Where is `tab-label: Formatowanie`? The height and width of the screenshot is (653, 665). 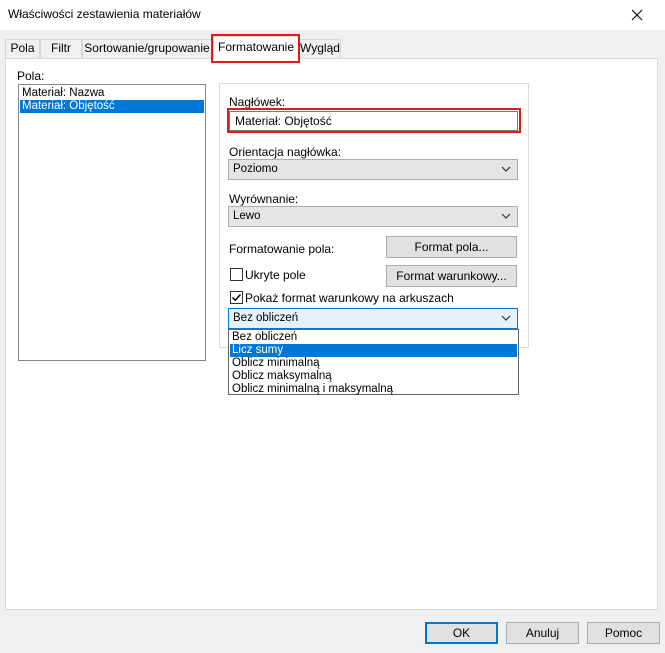 tab-label: Formatowanie is located at coordinates (256, 47).